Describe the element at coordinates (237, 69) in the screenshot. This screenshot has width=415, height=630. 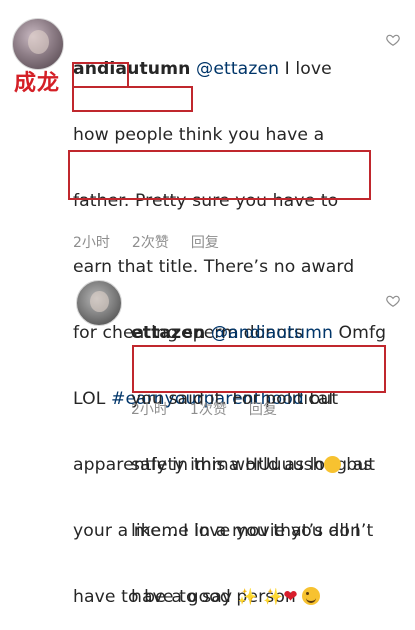
I see `comment-1-mention: @ettazen` at that location.